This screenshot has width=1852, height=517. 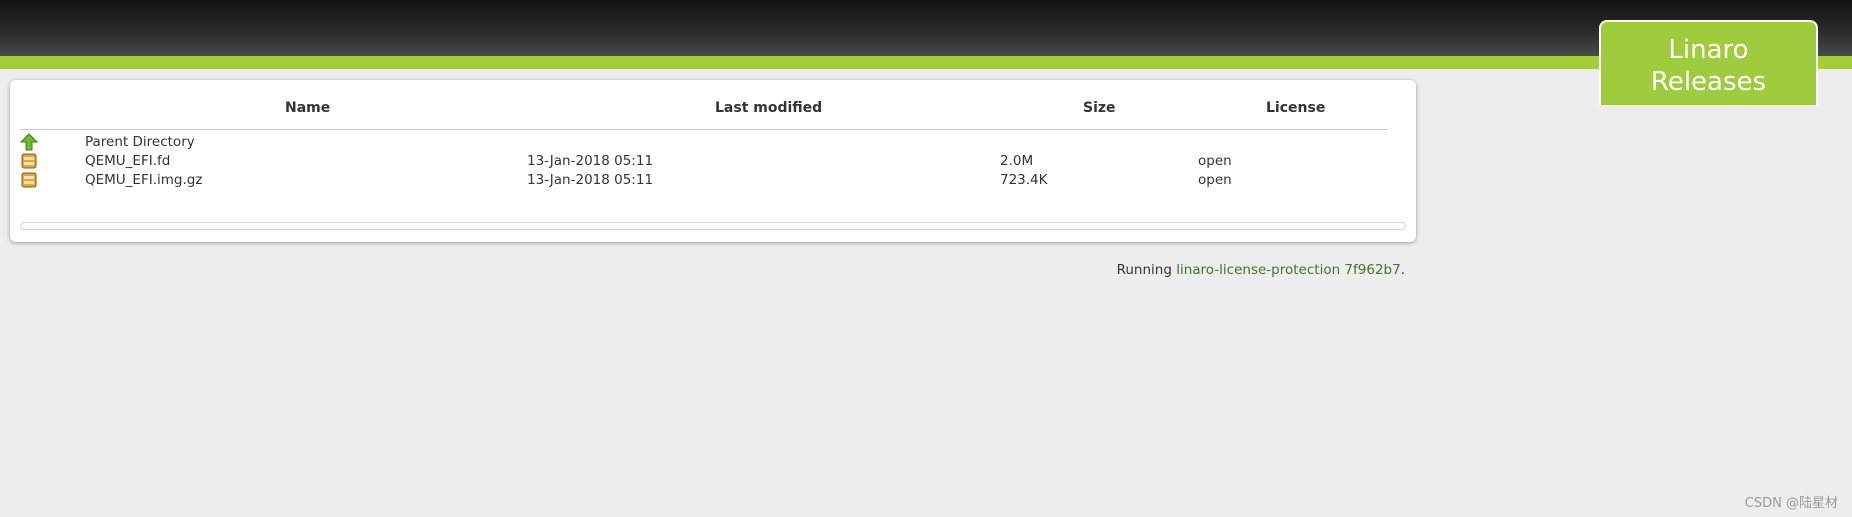 I want to click on linaro-releases-banner: Linaro Releases, so click(x=1708, y=62).